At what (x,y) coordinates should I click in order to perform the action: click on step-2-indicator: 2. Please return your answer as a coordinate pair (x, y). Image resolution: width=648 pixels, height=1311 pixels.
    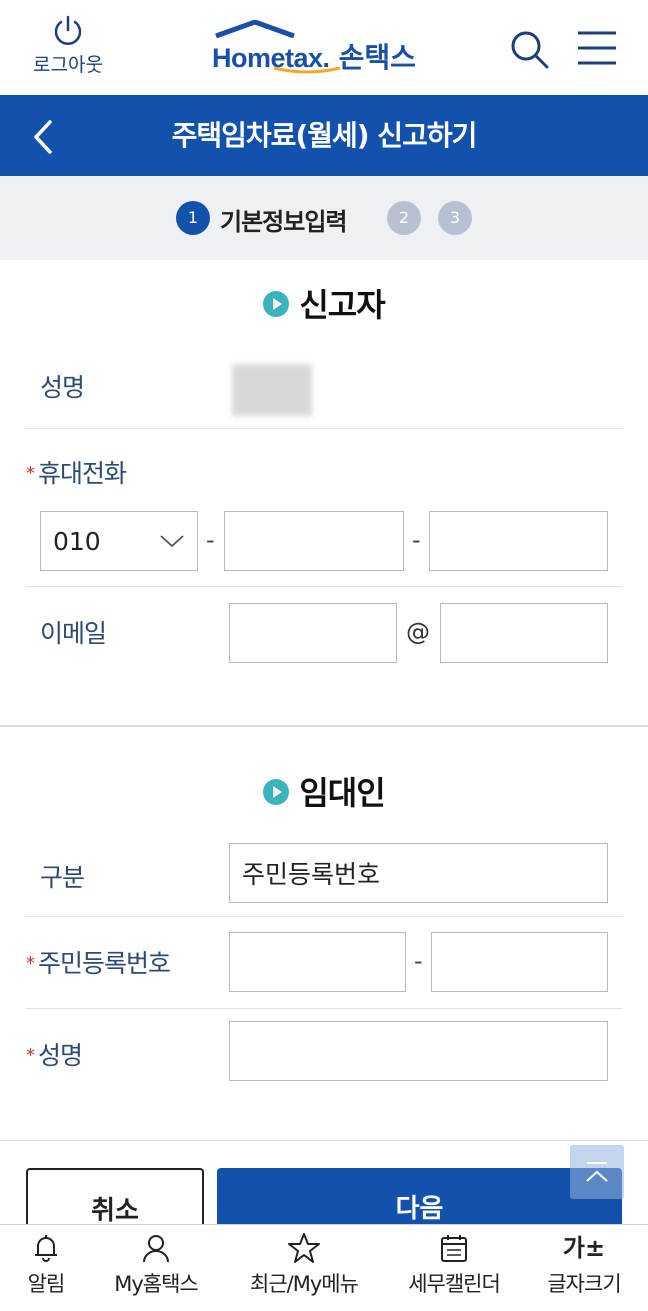
    Looking at the image, I should click on (404, 218).